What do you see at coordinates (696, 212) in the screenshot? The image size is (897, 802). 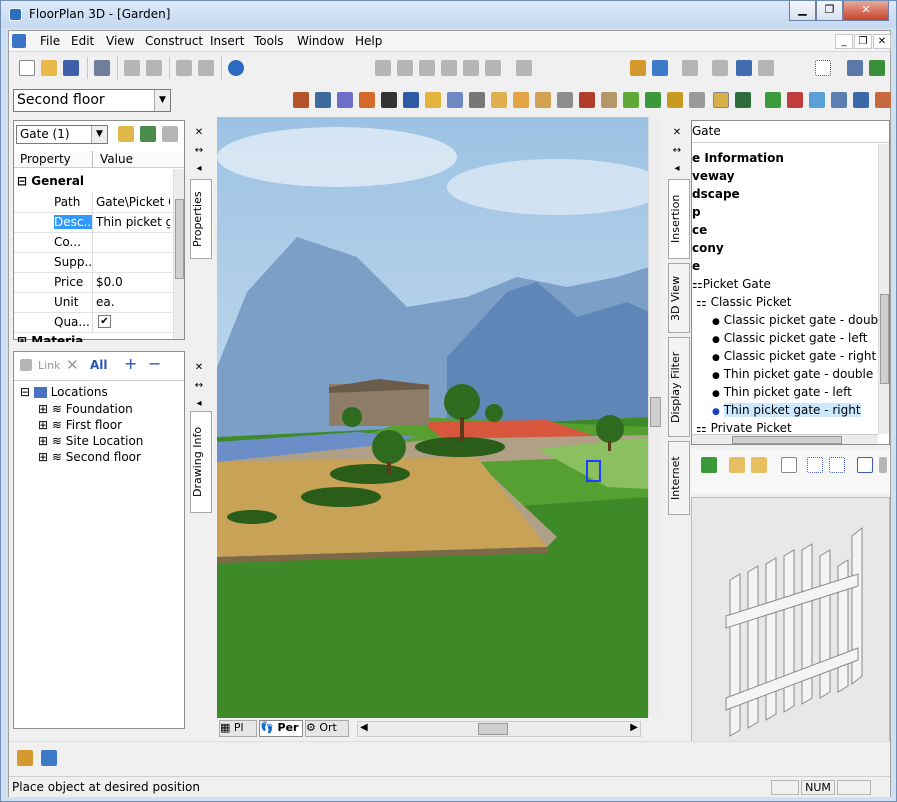 I see `library-item: p` at bounding box center [696, 212].